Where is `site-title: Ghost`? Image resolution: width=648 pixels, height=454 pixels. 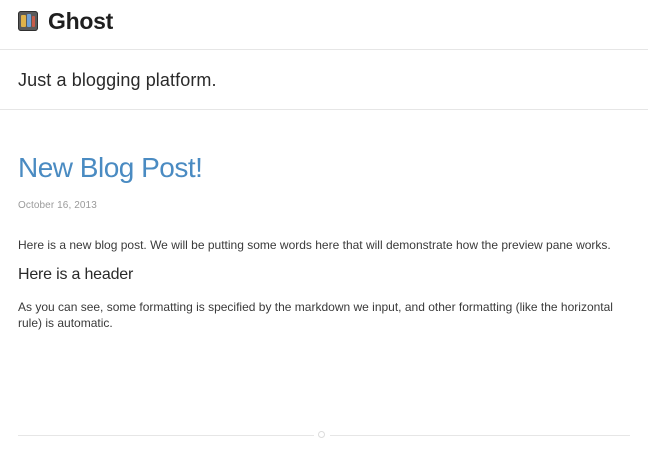 site-title: Ghost is located at coordinates (80, 20).